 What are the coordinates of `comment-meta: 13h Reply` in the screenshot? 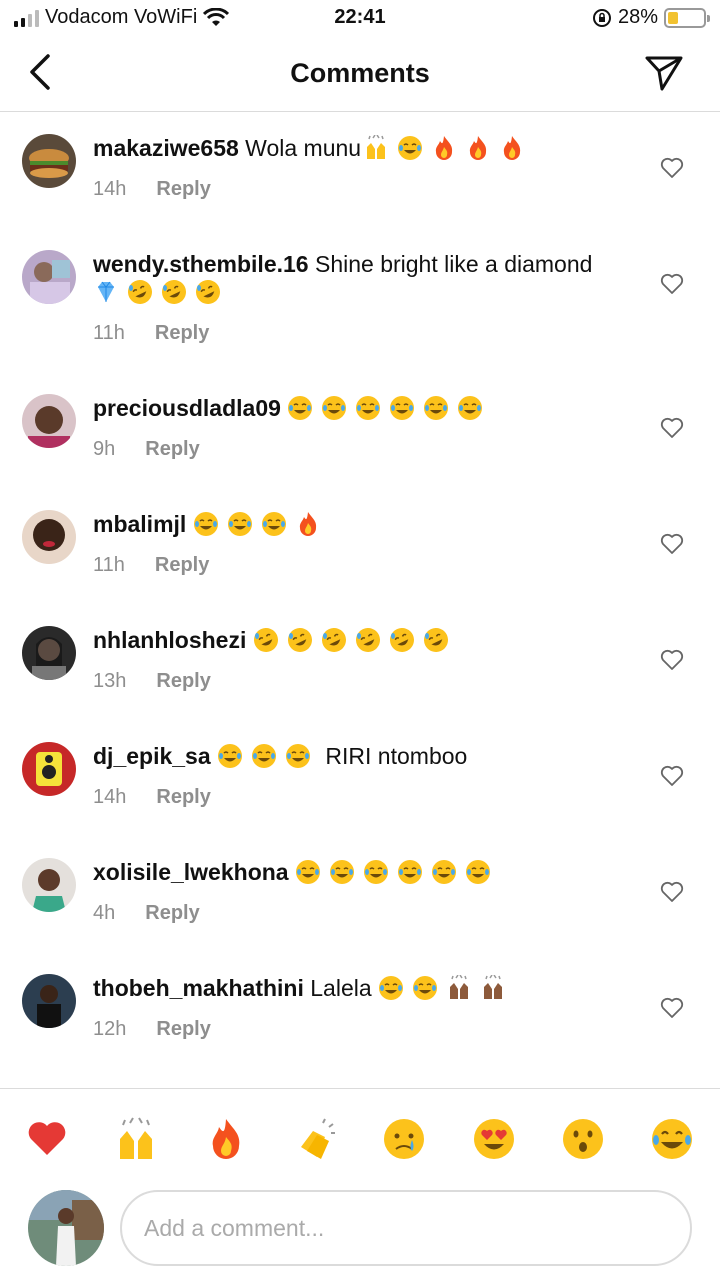 It's located at (152, 681).